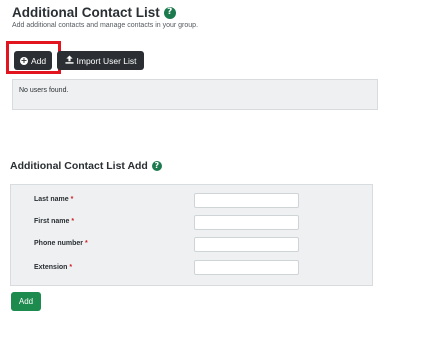 Image resolution: width=442 pixels, height=338 pixels. Describe the element at coordinates (195, 94) in the screenshot. I see `users-list-panel` at that location.